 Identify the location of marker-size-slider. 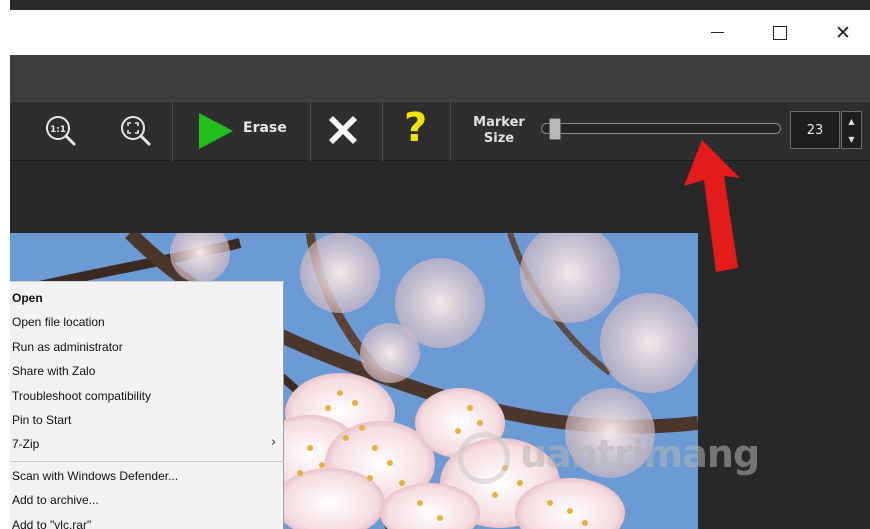
(661, 128).